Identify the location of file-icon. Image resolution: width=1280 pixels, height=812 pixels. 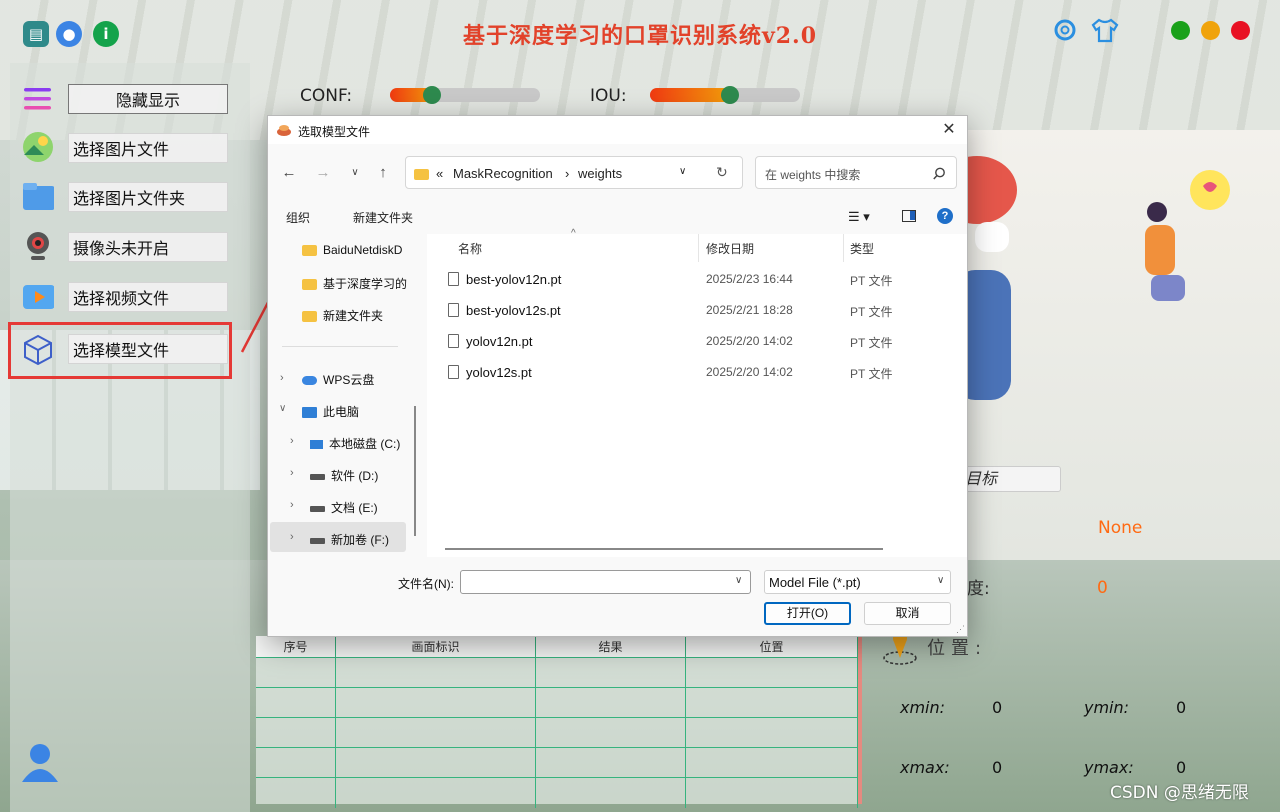
(457, 372).